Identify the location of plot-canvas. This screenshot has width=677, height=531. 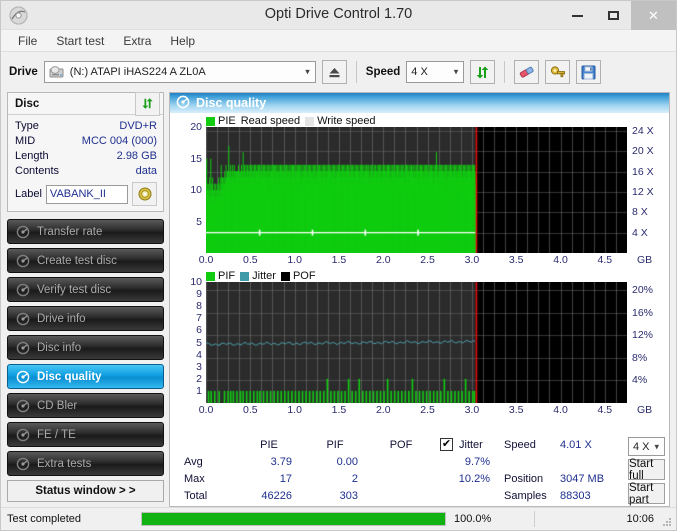
(416, 190).